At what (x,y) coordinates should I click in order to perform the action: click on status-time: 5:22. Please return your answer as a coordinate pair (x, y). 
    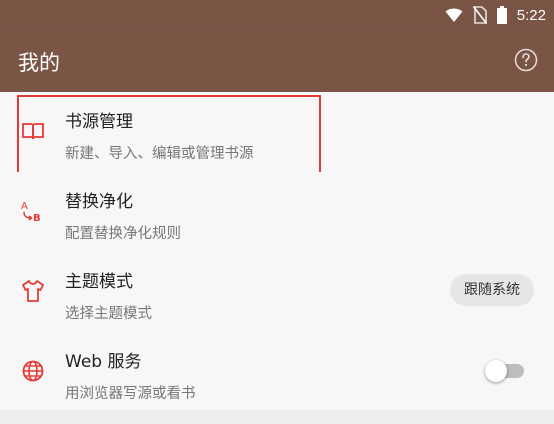
    Looking at the image, I should click on (531, 15).